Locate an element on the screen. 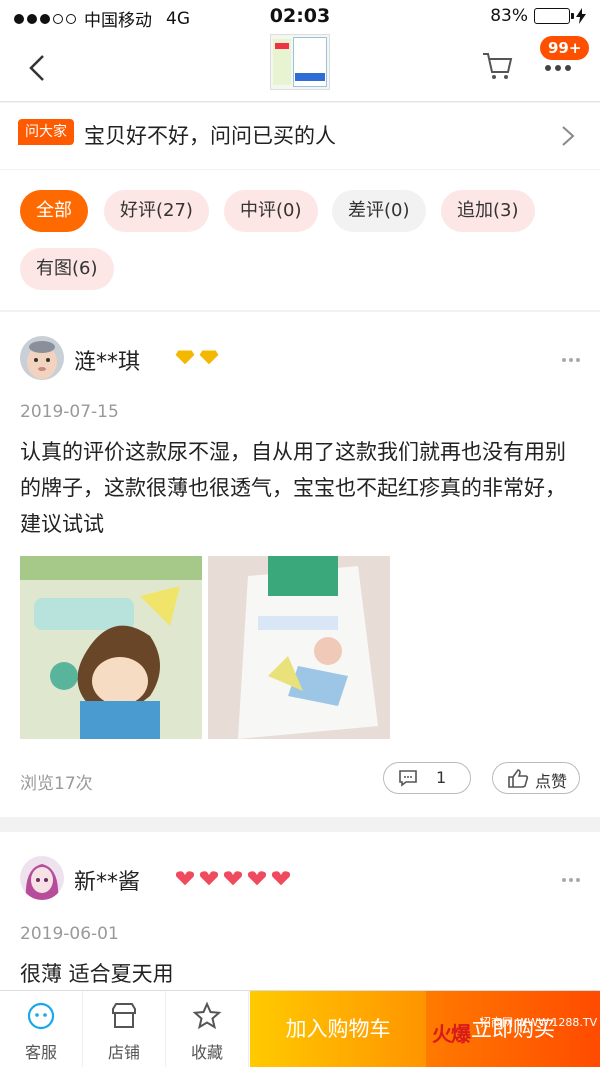  comment-button: 1 is located at coordinates (427, 778).